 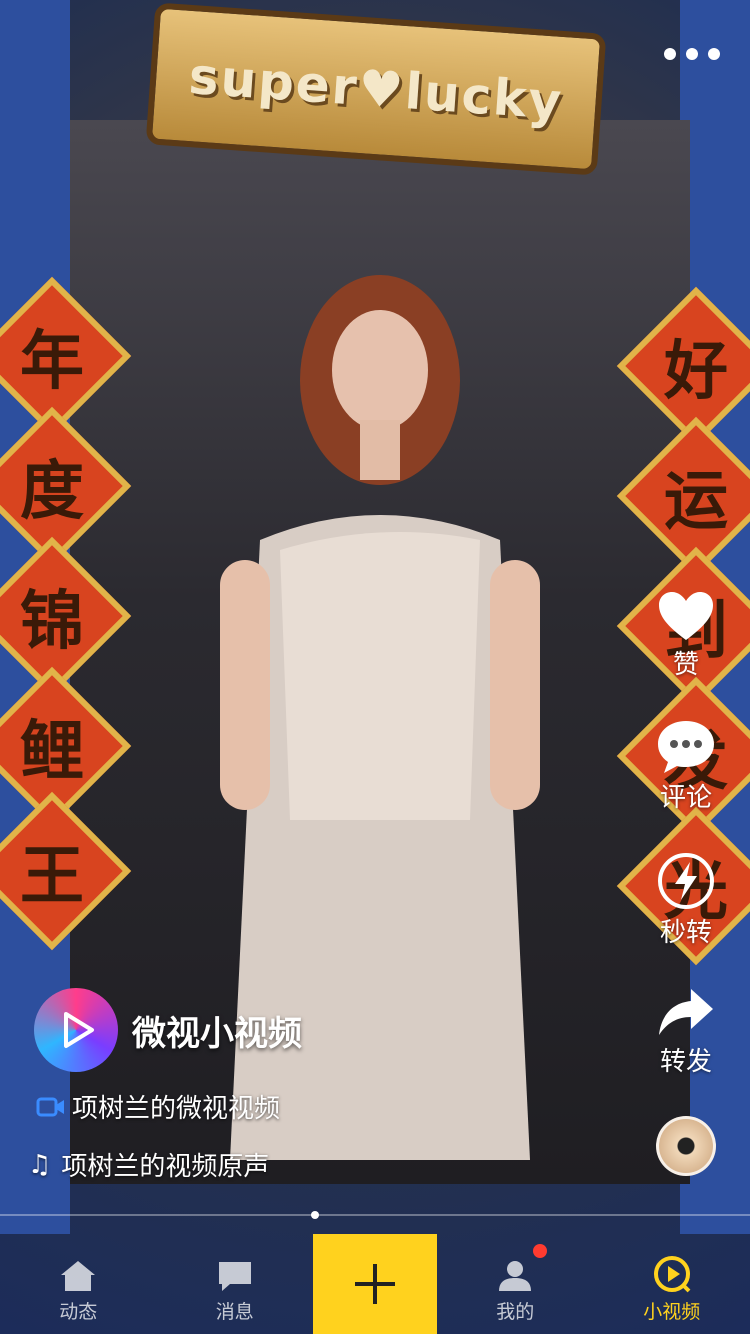 What do you see at coordinates (672, 1312) in the screenshot?
I see `tab-label: 小视频` at bounding box center [672, 1312].